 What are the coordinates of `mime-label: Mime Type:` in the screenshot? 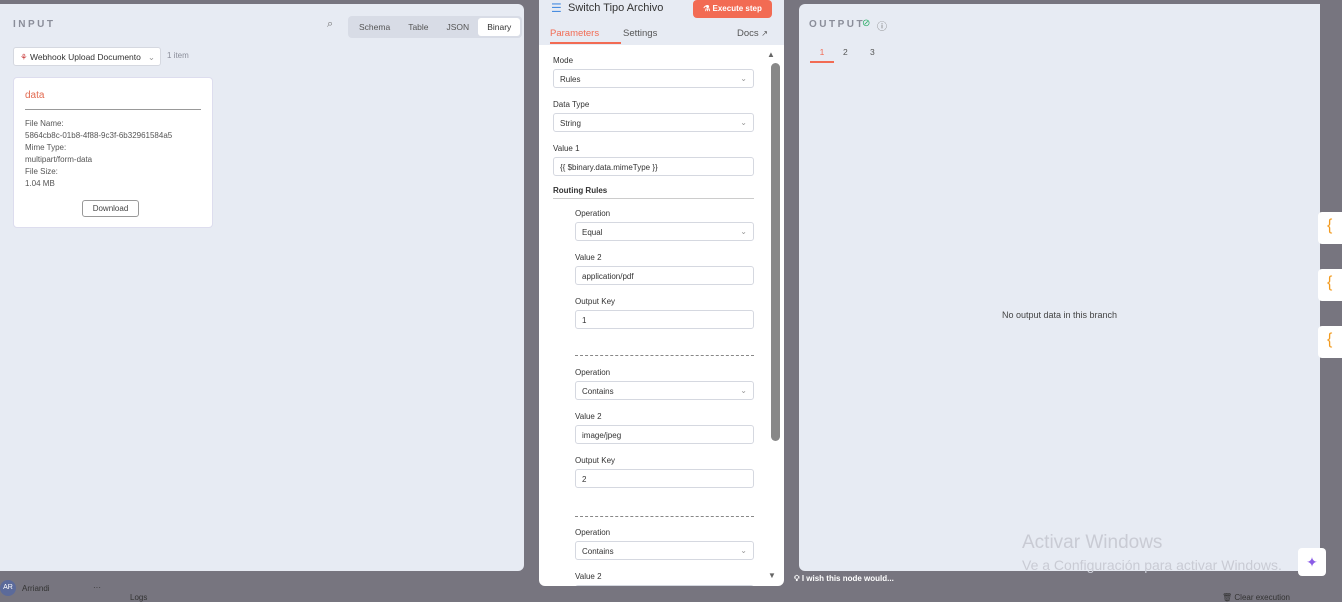 It's located at (46, 147).